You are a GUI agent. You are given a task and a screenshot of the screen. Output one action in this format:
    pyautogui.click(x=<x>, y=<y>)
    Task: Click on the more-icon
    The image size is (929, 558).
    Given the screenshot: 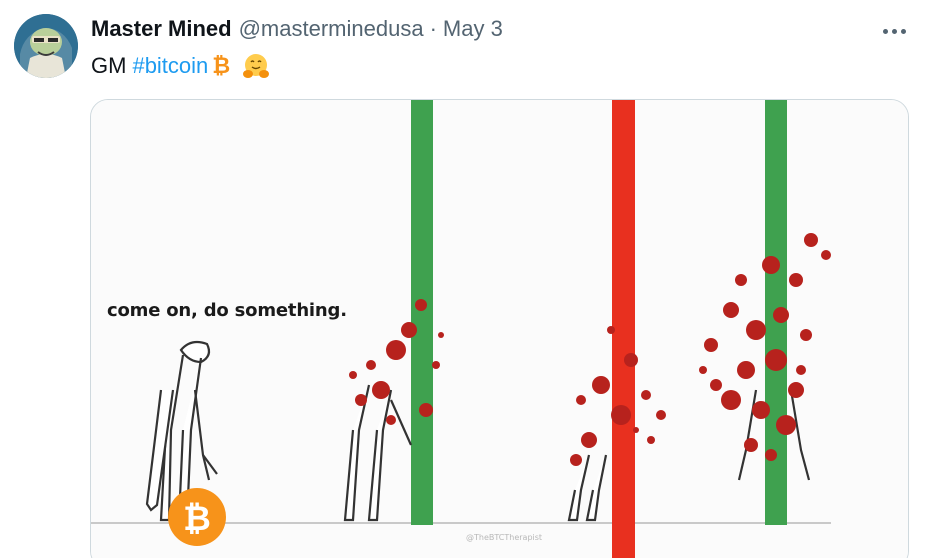 What is the action you would take?
    pyautogui.click(x=894, y=31)
    